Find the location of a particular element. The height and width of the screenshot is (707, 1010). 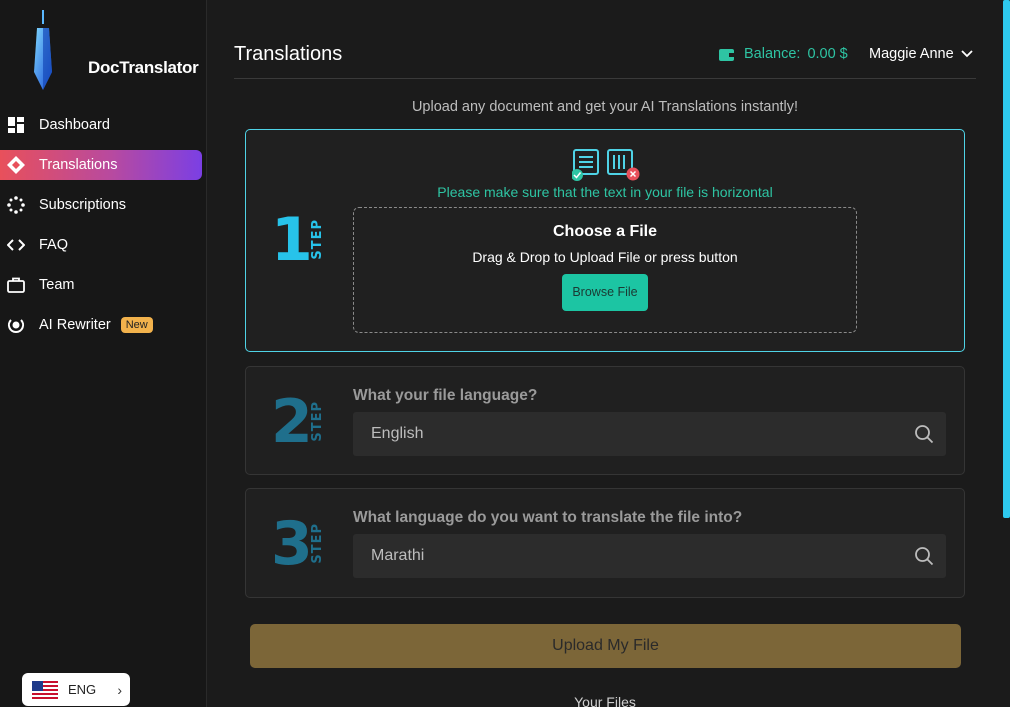

language-selector: ENG › is located at coordinates (76, 689).